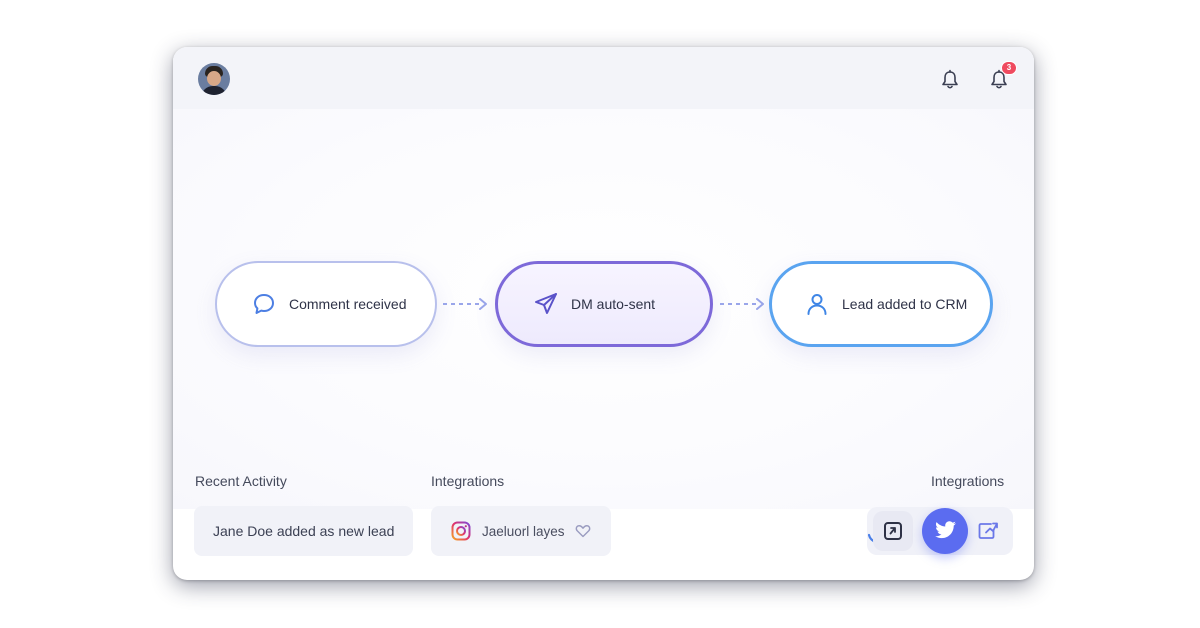  I want to click on social-integrations-group, so click(940, 531).